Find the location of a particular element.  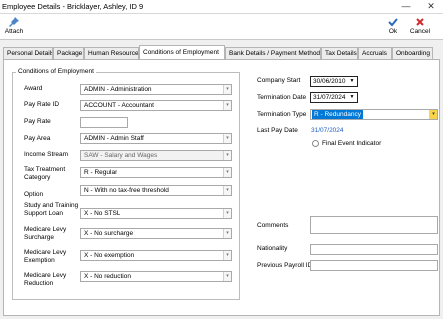

award-value: ADMIN - Administration is located at coordinates (118, 89).